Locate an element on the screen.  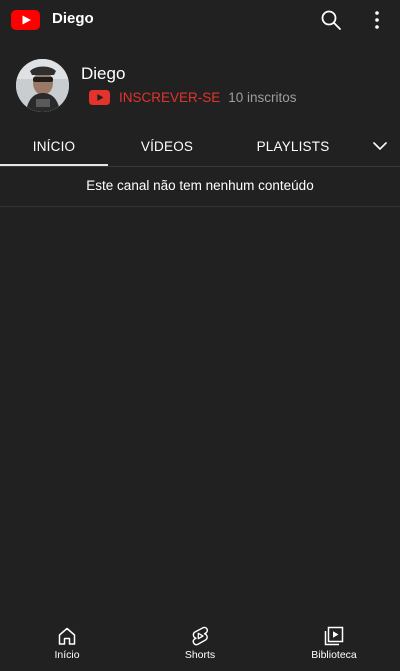
channel-tabs: INÍCIO VÍDEOS PLAYLISTS is located at coordinates (200, 146).